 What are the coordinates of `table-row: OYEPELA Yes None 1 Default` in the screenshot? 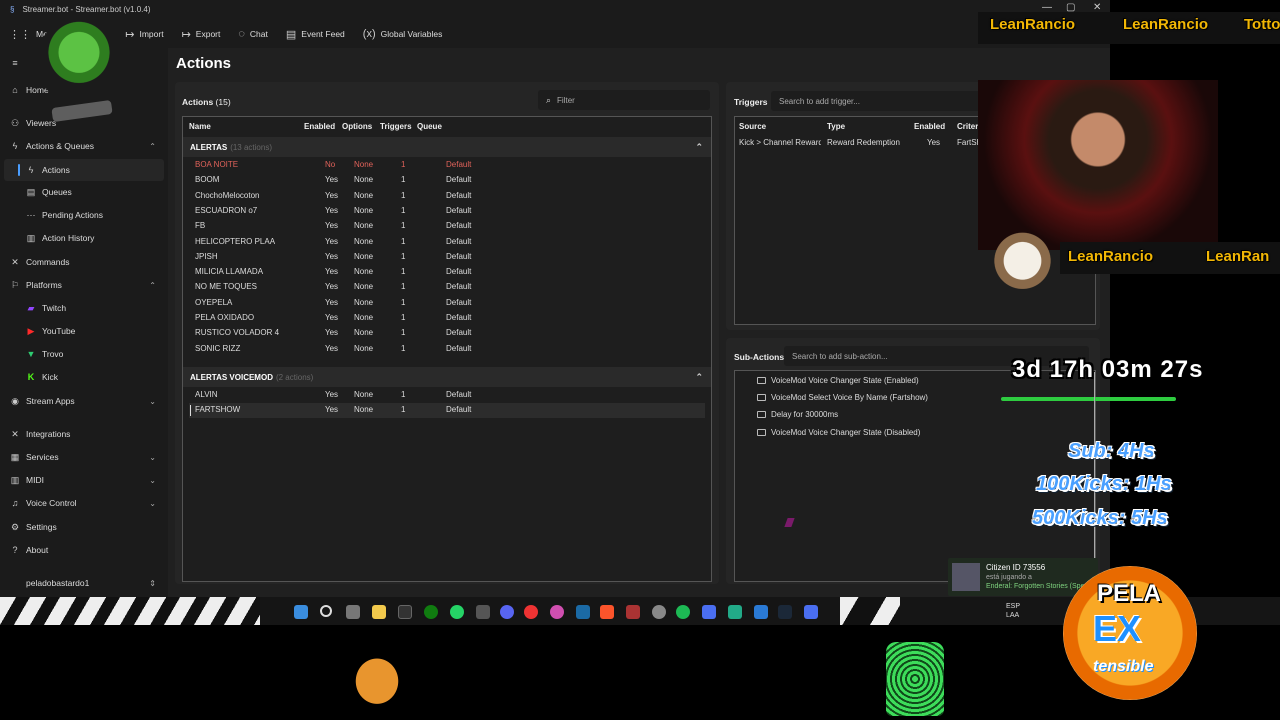 It's located at (447, 303).